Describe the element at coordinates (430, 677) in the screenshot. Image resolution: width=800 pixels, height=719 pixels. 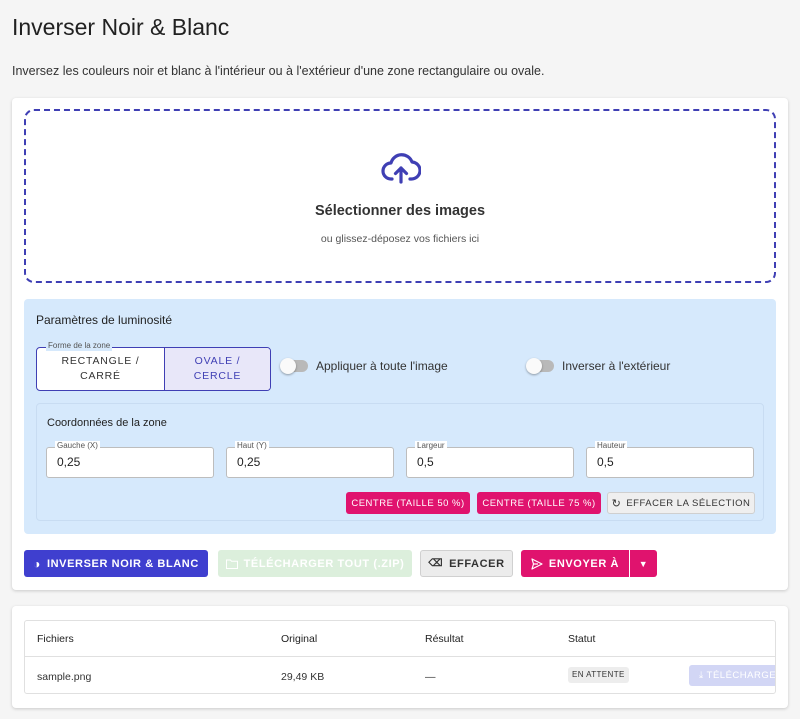
I see `row-result: —` at that location.